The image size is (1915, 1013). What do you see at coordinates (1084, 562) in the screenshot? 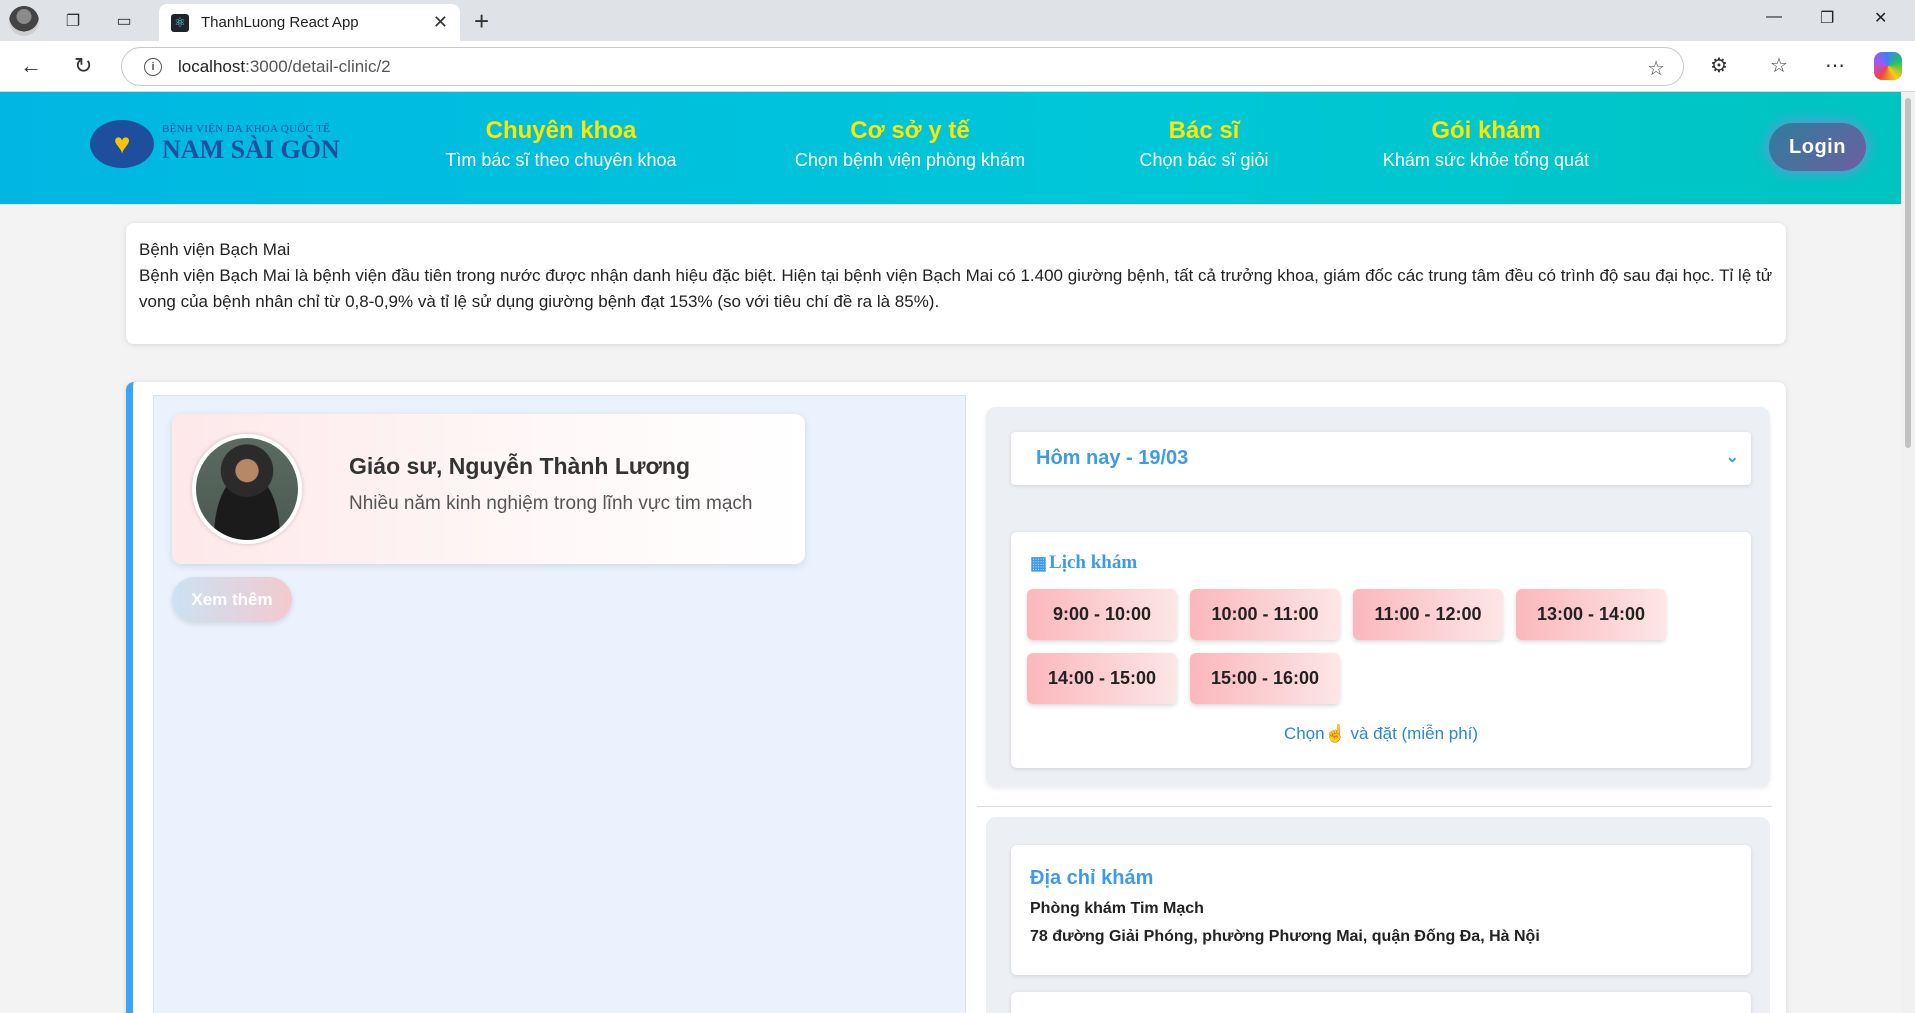
I see `schedule-title: ▦ Lịch khám` at bounding box center [1084, 562].